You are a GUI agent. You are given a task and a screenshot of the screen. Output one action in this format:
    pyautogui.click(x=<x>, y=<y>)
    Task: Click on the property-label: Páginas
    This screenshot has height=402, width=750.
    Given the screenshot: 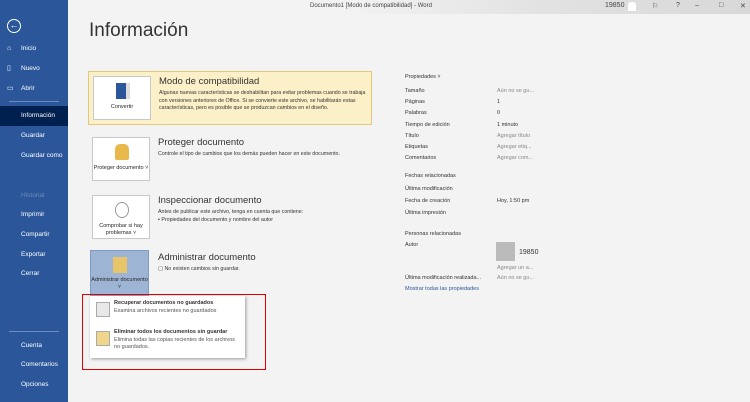 What is the action you would take?
    pyautogui.click(x=415, y=102)
    